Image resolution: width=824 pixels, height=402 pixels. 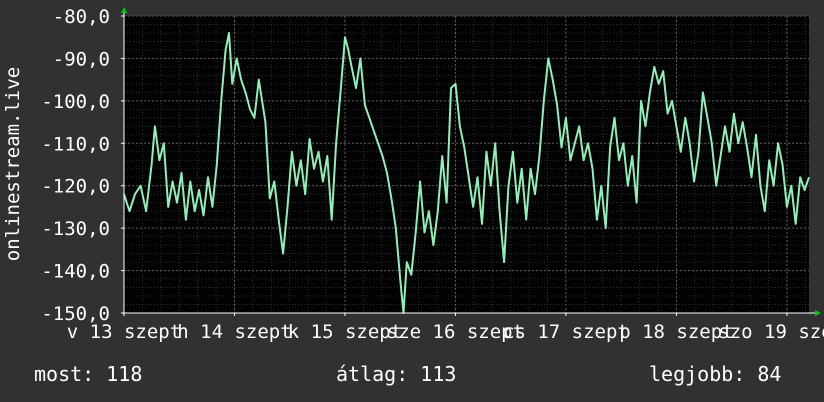 I want to click on y-tick-label: -90,0, so click(x=81, y=59).